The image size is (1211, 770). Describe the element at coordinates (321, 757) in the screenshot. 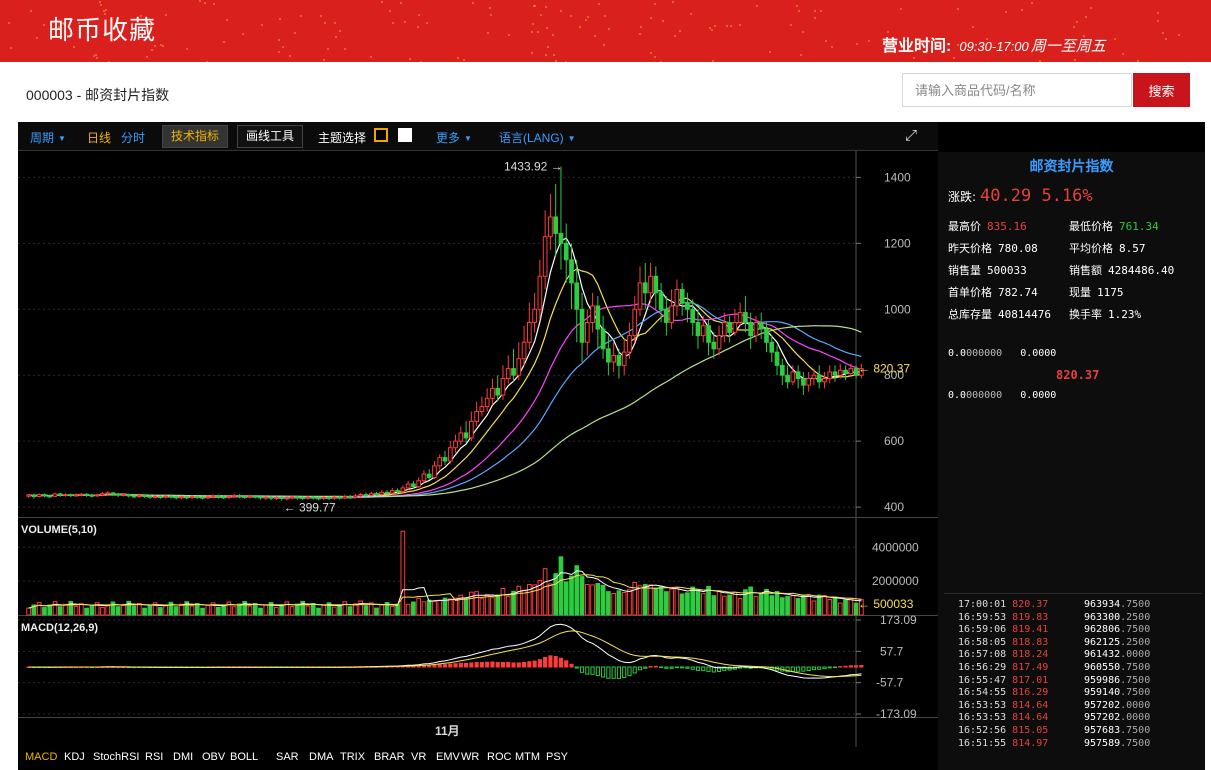

I see `indicator-tab-dma: DMA` at that location.